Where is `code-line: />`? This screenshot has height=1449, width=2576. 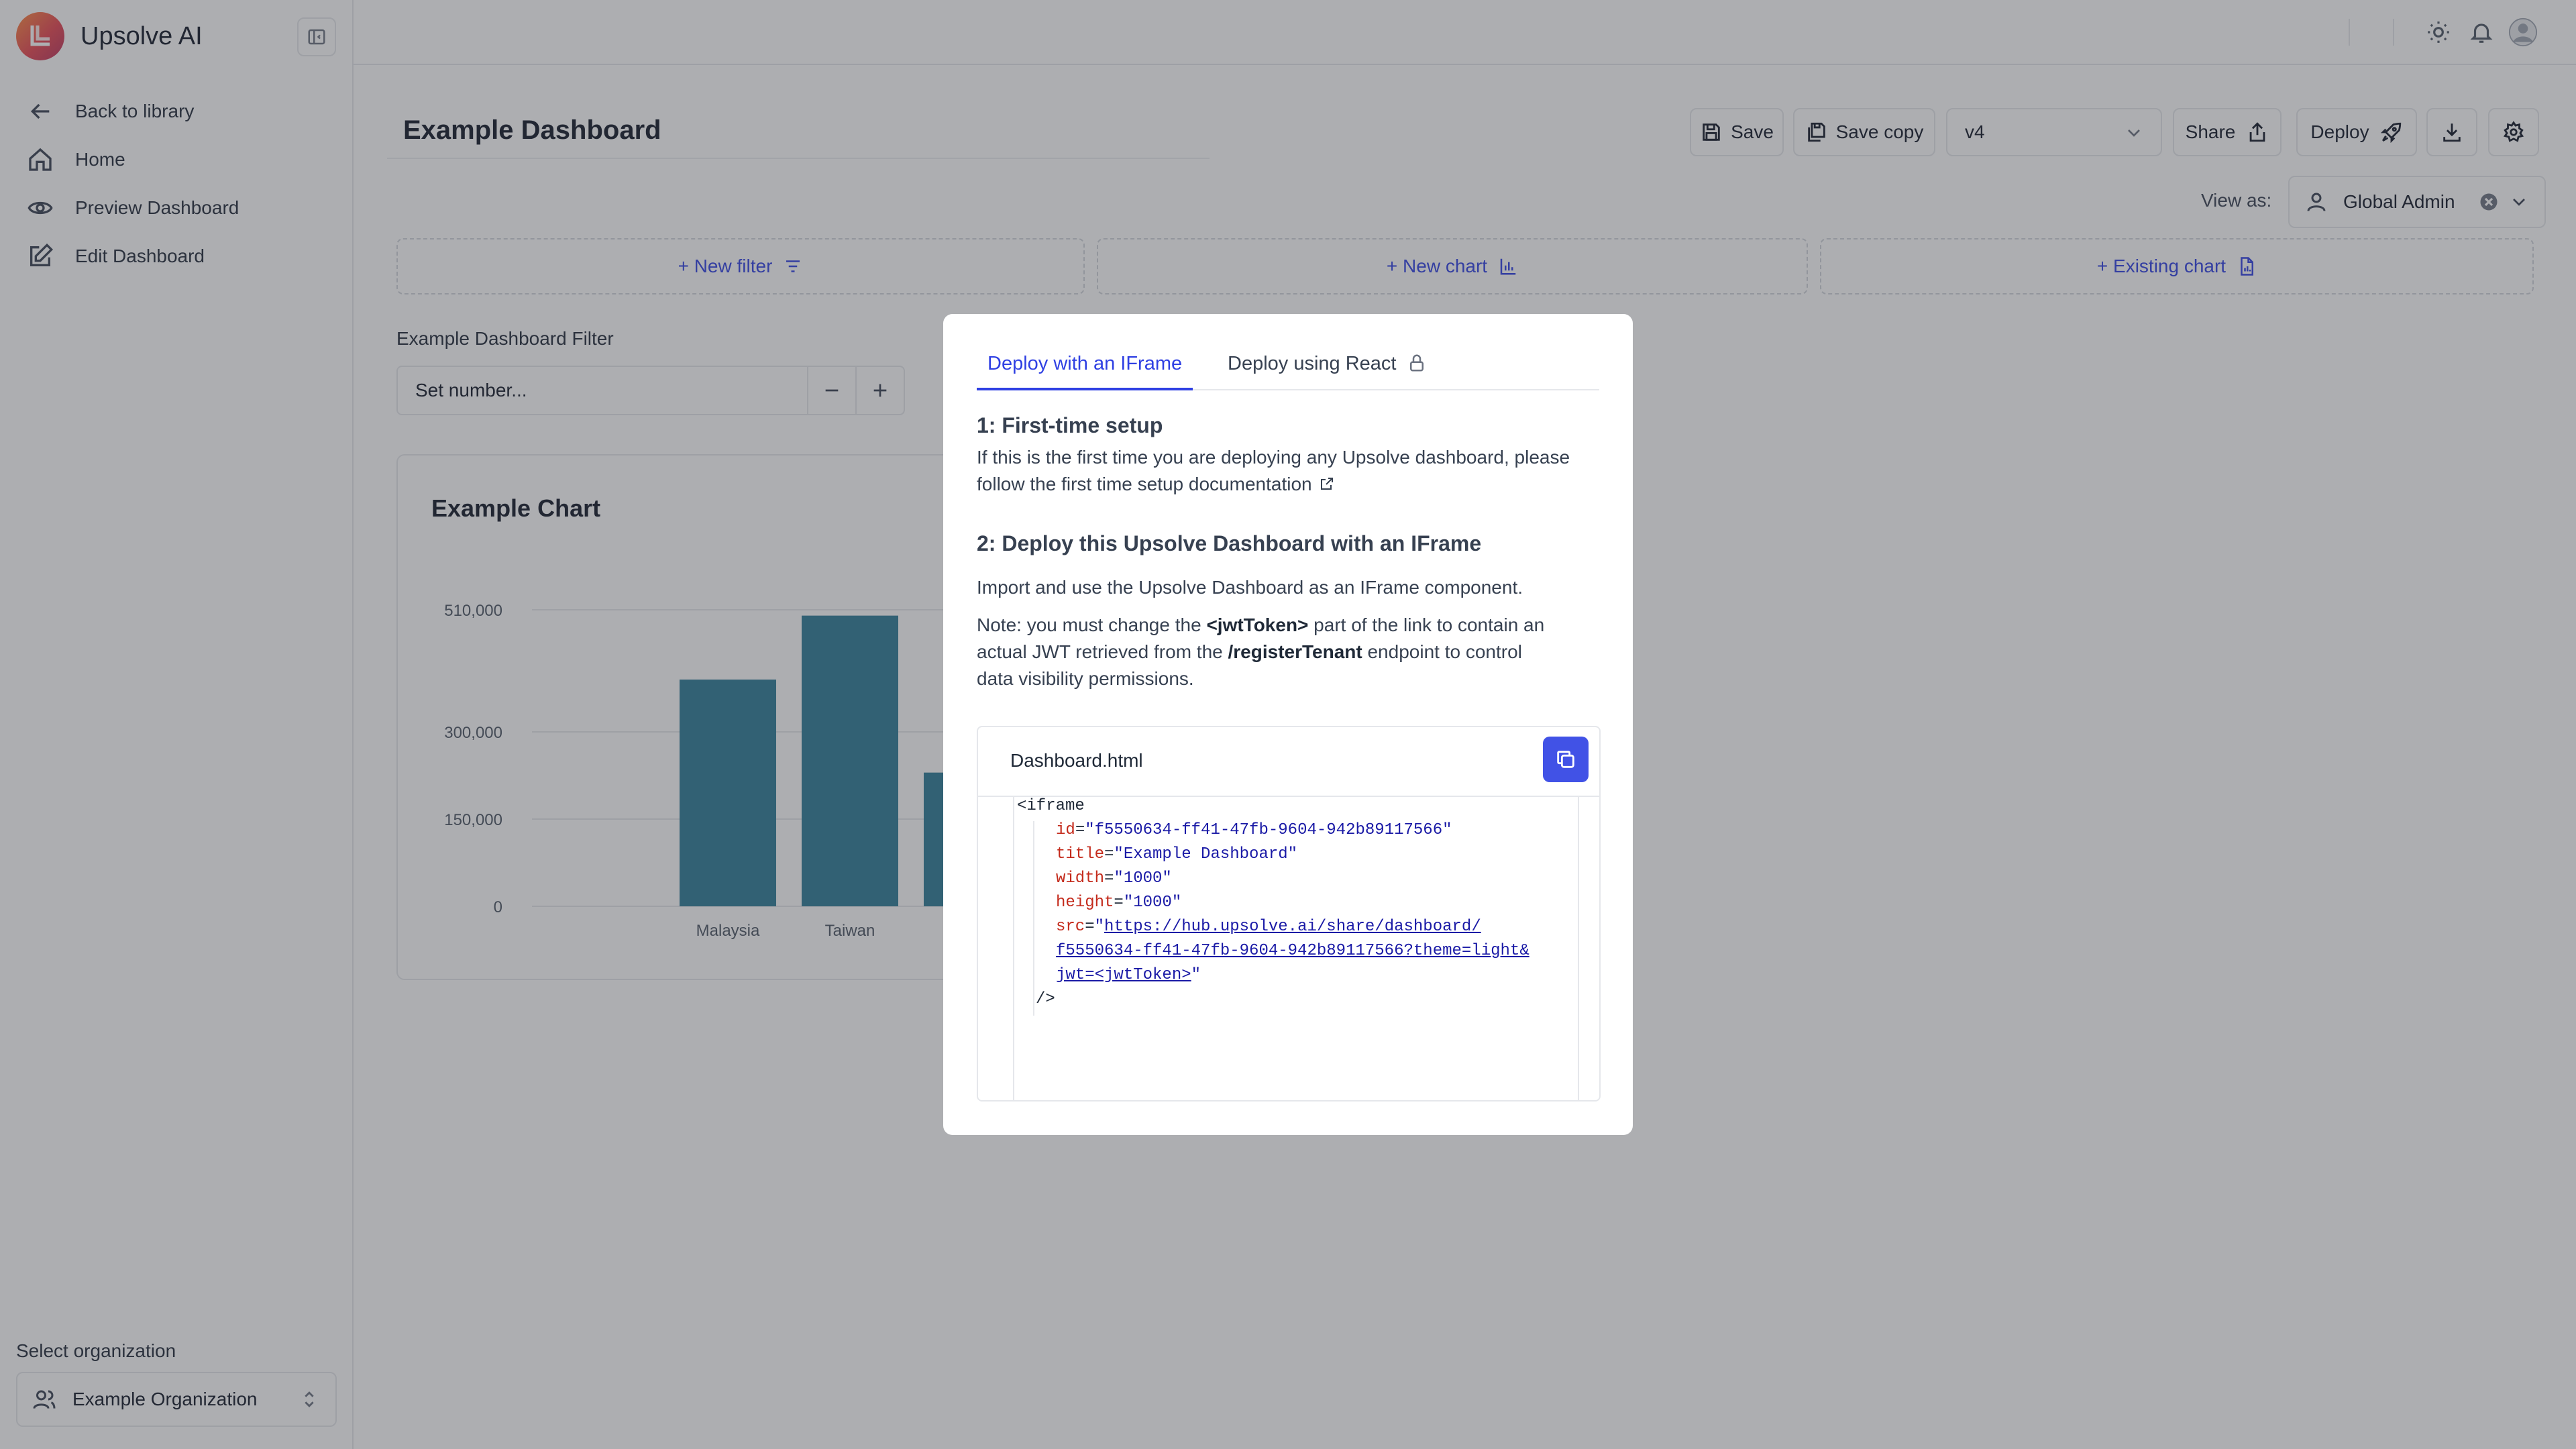
code-line: /> is located at coordinates (1045, 999).